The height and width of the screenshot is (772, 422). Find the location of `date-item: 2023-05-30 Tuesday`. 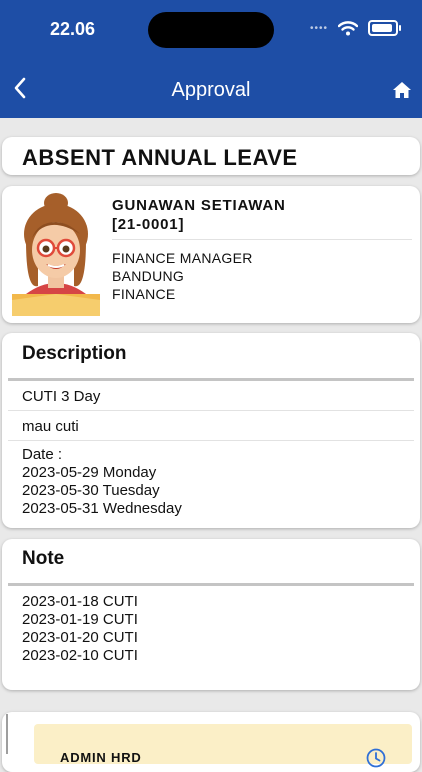

date-item: 2023-05-30 Tuesday is located at coordinates (91, 490).